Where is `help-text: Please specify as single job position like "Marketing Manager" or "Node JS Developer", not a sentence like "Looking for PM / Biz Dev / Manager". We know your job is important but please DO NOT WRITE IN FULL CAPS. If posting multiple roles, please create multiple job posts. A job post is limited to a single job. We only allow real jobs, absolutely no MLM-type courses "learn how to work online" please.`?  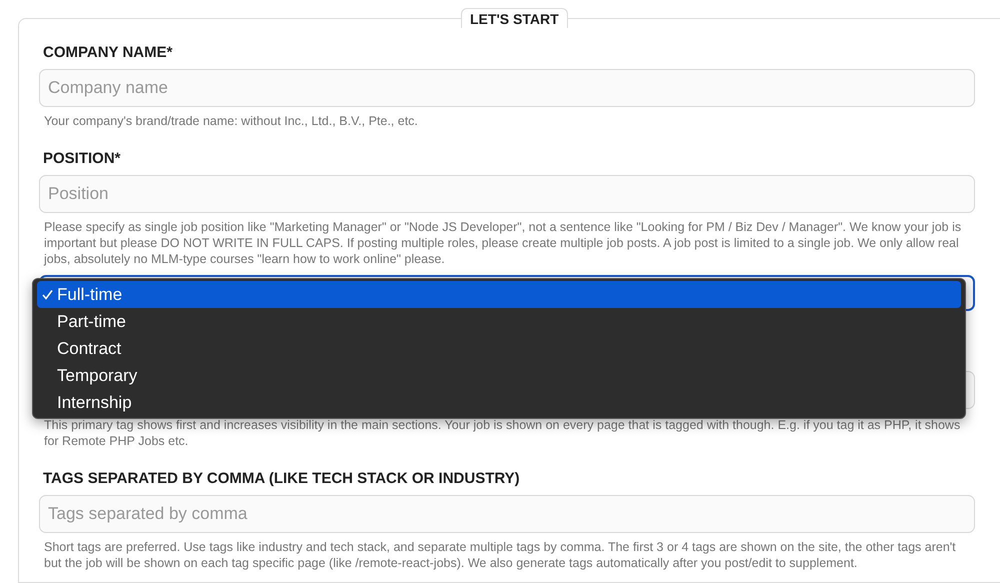
help-text: Please specify as single job position like "Marketing Manager" or "Node JS Developer", not a sentence like "Looking for PM / Biz Dev / Manager". We know your job is important but please DO NOT WRITE IN FULL CAPS. If posting multiple roles, please create multiple job posts. A job post is limited to a single job. We only allow real jobs, absolutely no MLM-type courses "learn how to work online" please. is located at coordinates (502, 243).